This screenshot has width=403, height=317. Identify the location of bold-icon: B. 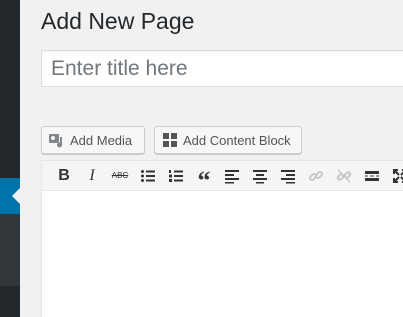
(64, 175).